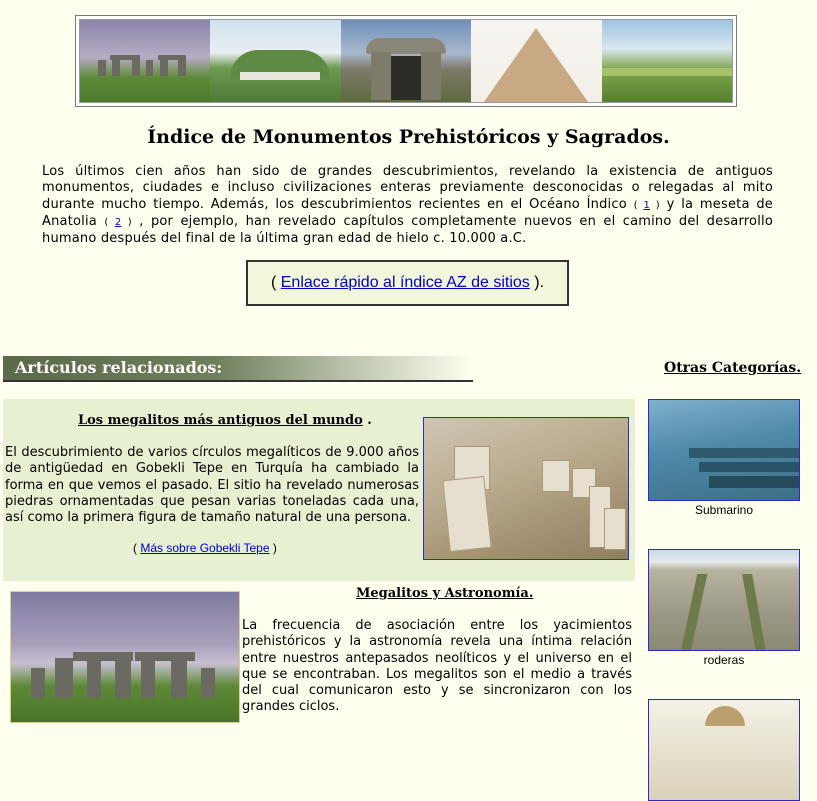  What do you see at coordinates (724, 450) in the screenshot?
I see `underwater-steps-image` at bounding box center [724, 450].